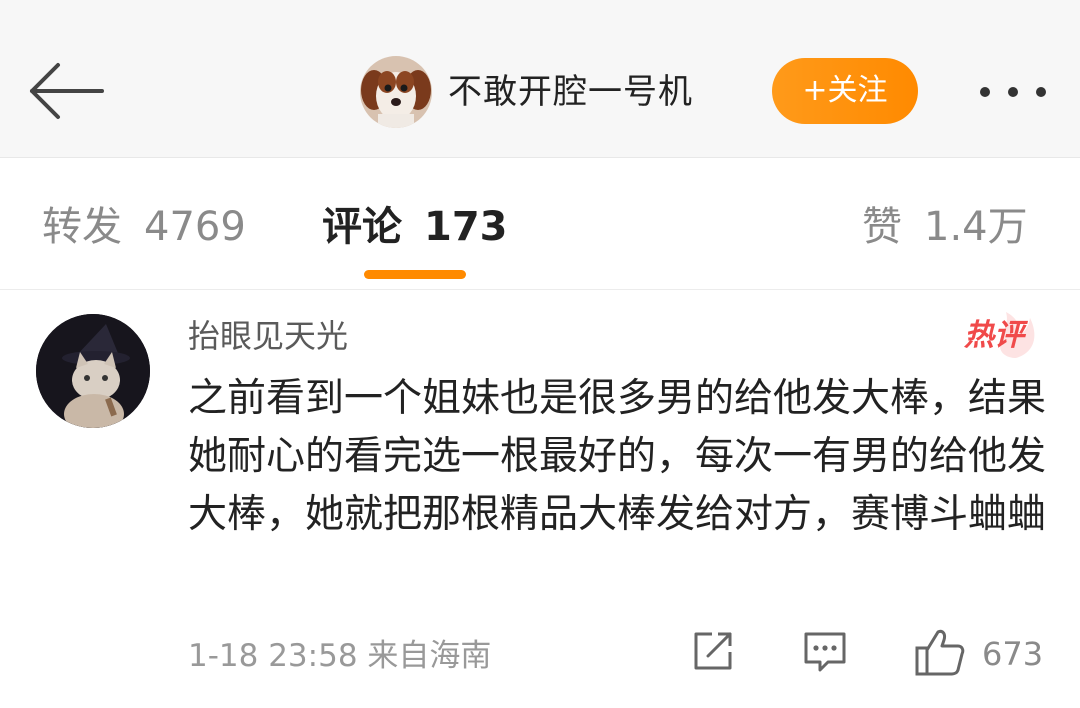 This screenshot has height=708, width=1080. I want to click on tab-reposts: 转发 4769, so click(144, 227).